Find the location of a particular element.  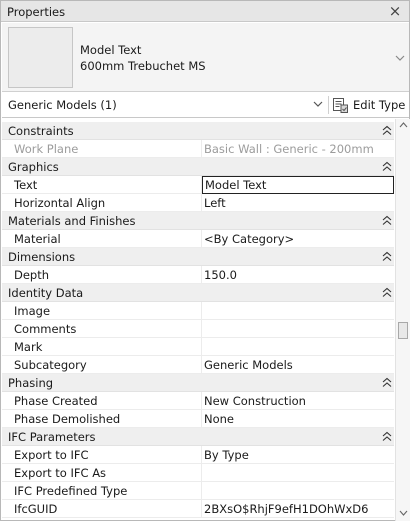

property-name: Material is located at coordinates (37, 239).